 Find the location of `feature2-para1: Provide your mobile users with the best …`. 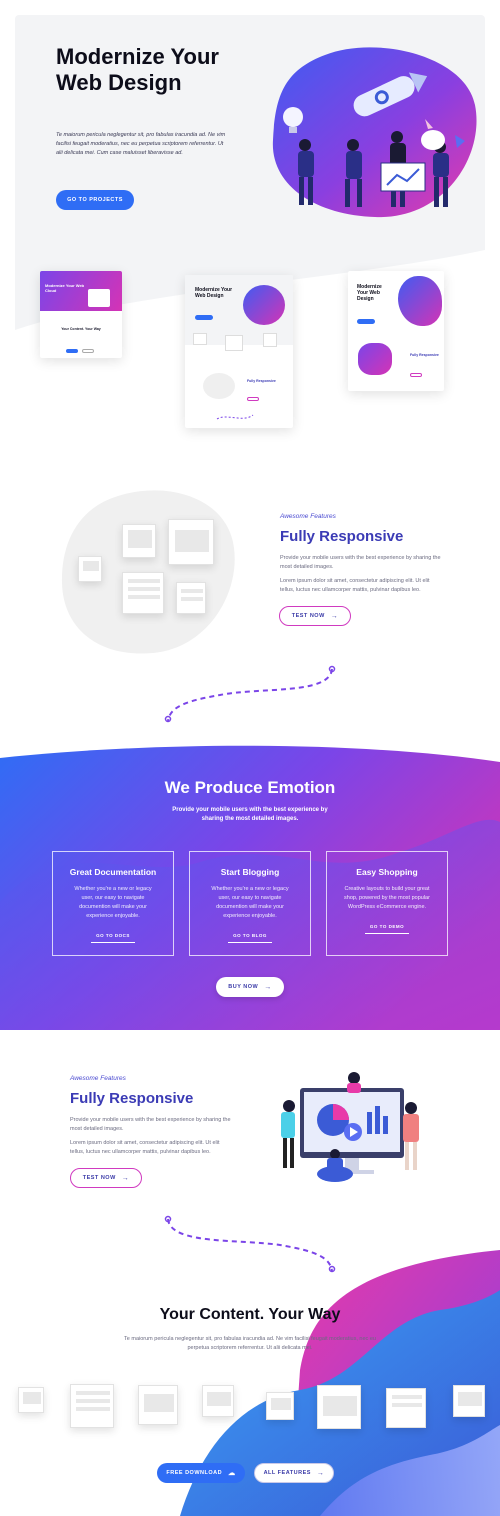

feature2-para1: Provide your mobile users with the best … is located at coordinates (150, 1124).